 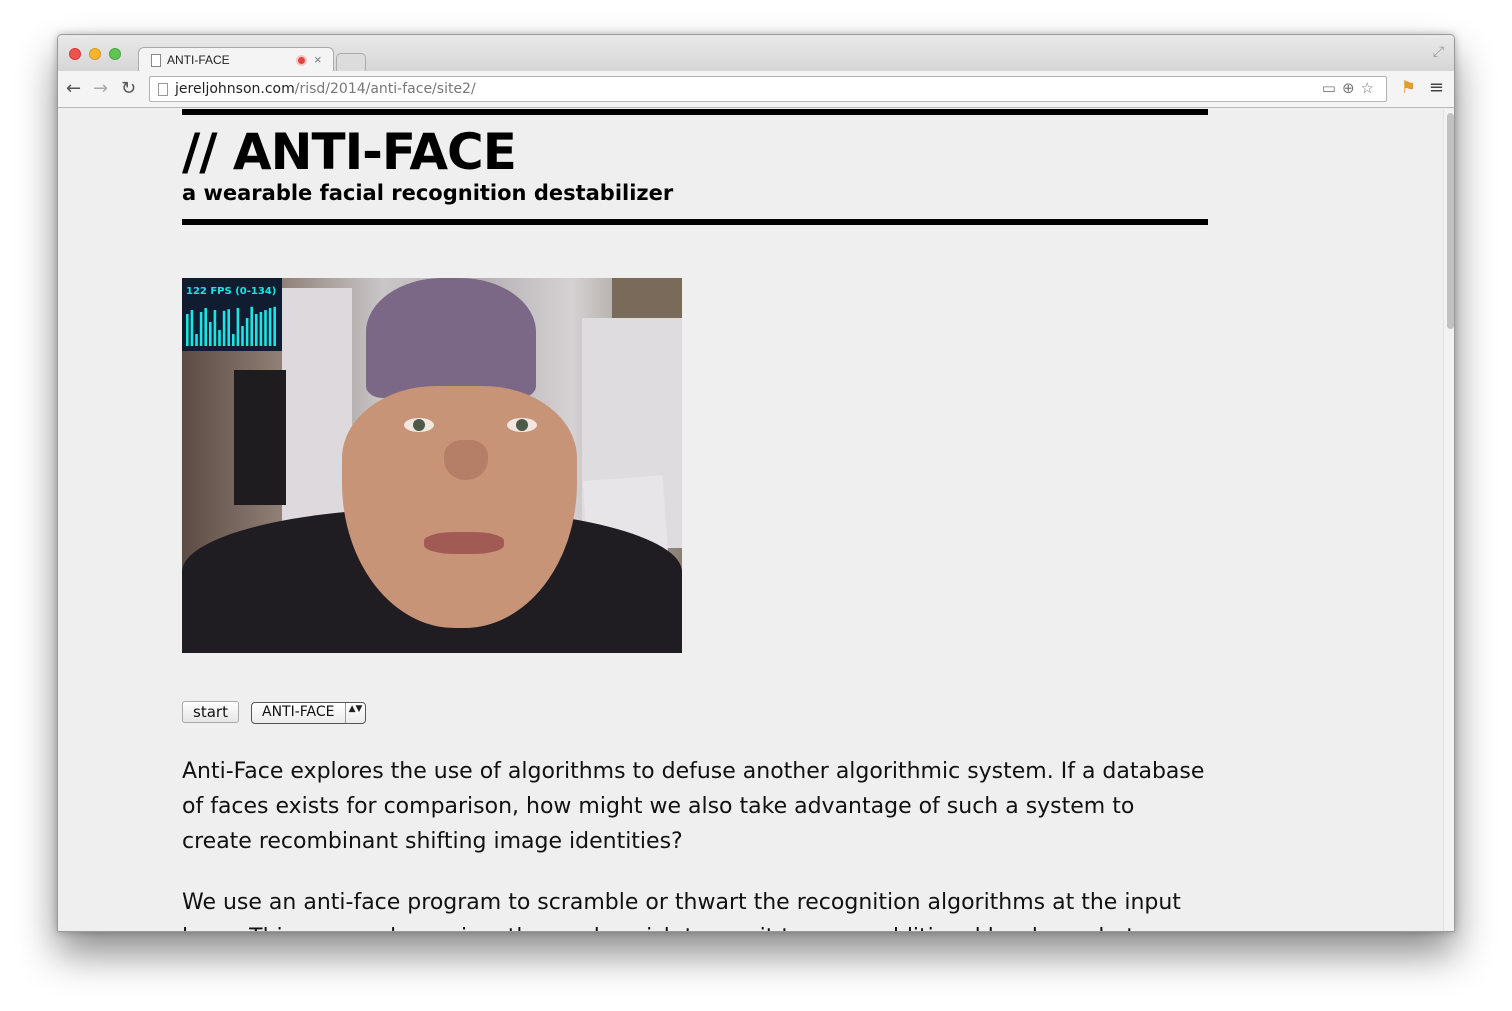 What do you see at coordinates (75, 54) in the screenshot?
I see `close-window-button` at bounding box center [75, 54].